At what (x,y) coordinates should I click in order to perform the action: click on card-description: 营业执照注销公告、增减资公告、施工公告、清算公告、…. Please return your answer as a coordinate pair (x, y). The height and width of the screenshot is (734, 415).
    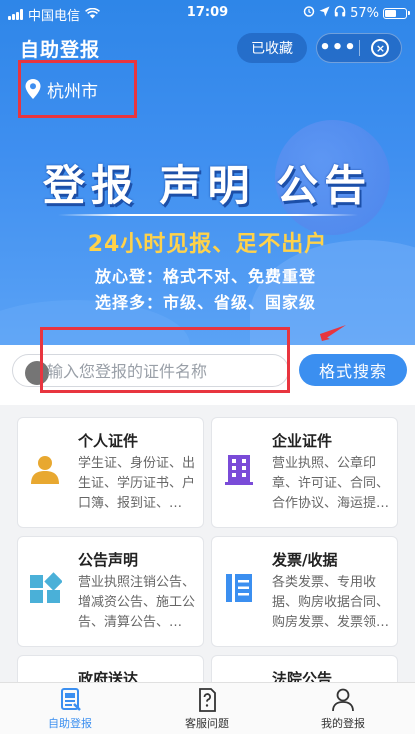
    Looking at the image, I should click on (137, 602).